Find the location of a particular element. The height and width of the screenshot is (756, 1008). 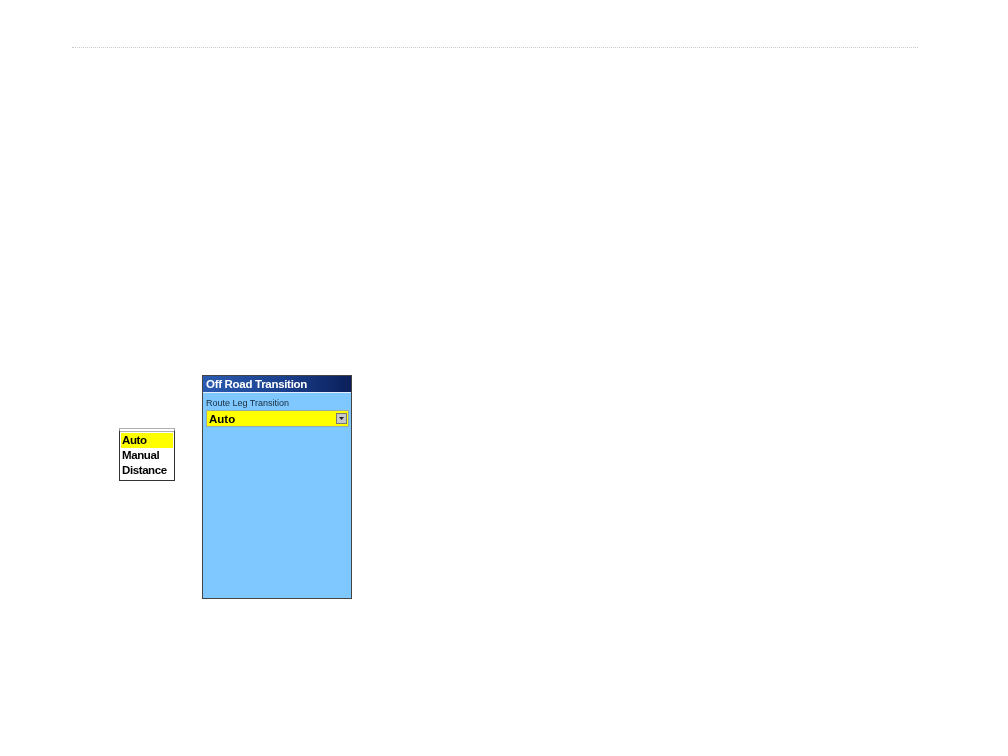

option-item: Distance is located at coordinates (147, 470).